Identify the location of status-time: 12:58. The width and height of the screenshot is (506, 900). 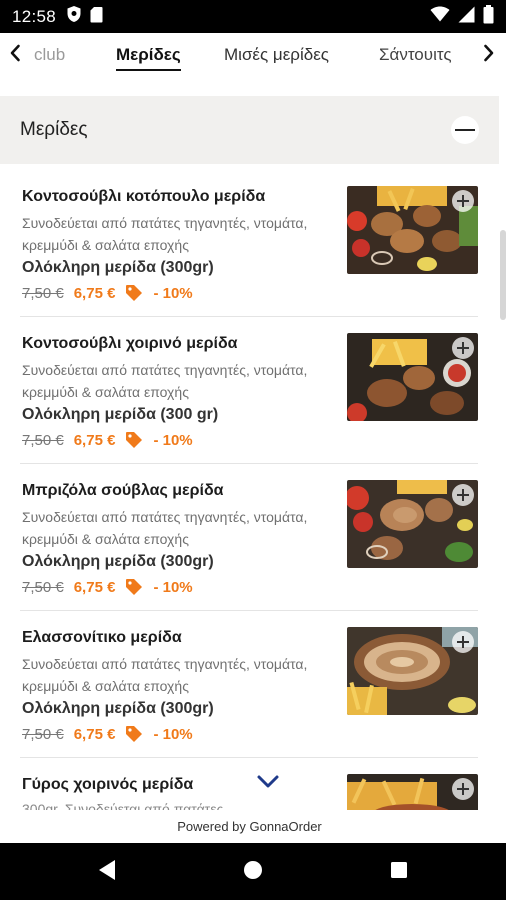
(34, 16).